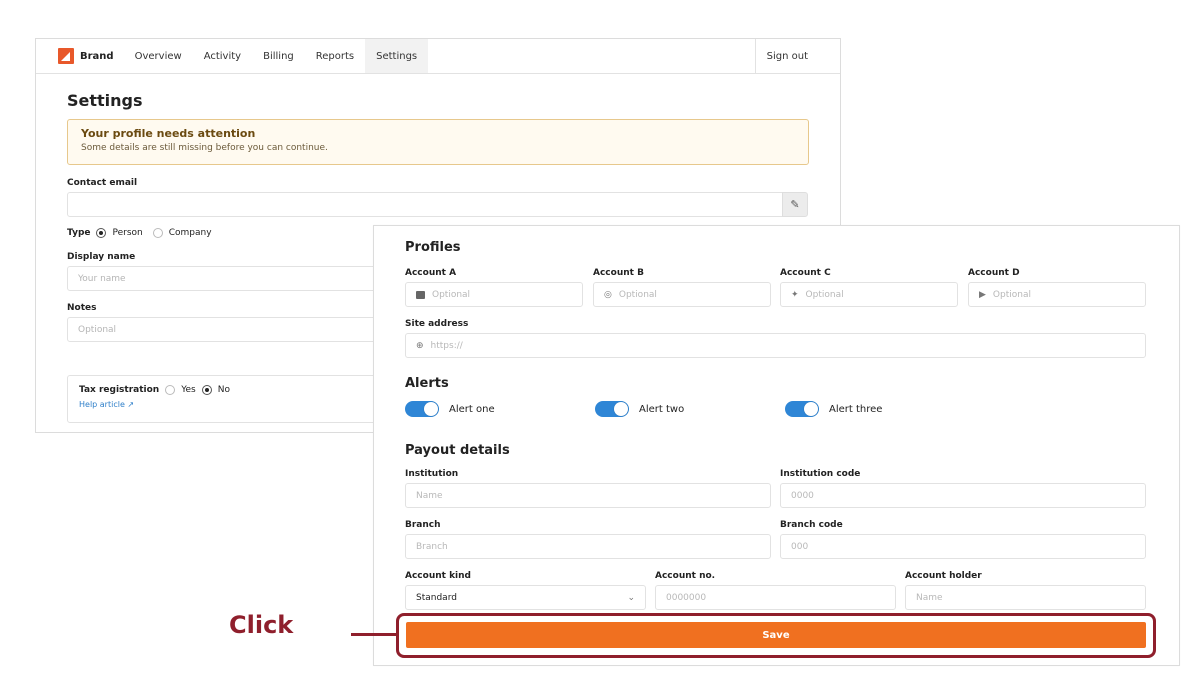 The image size is (1200, 700). I want to click on account-c-field: ✦ Optional, so click(869, 294).